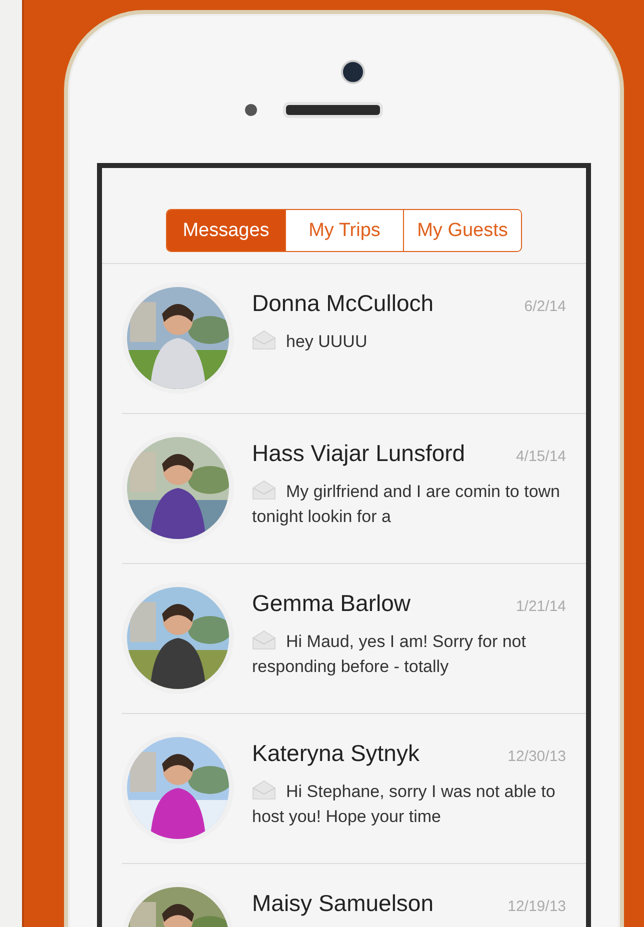  Describe the element at coordinates (409, 341) in the screenshot. I see `message-preview: hey UUUU` at that location.